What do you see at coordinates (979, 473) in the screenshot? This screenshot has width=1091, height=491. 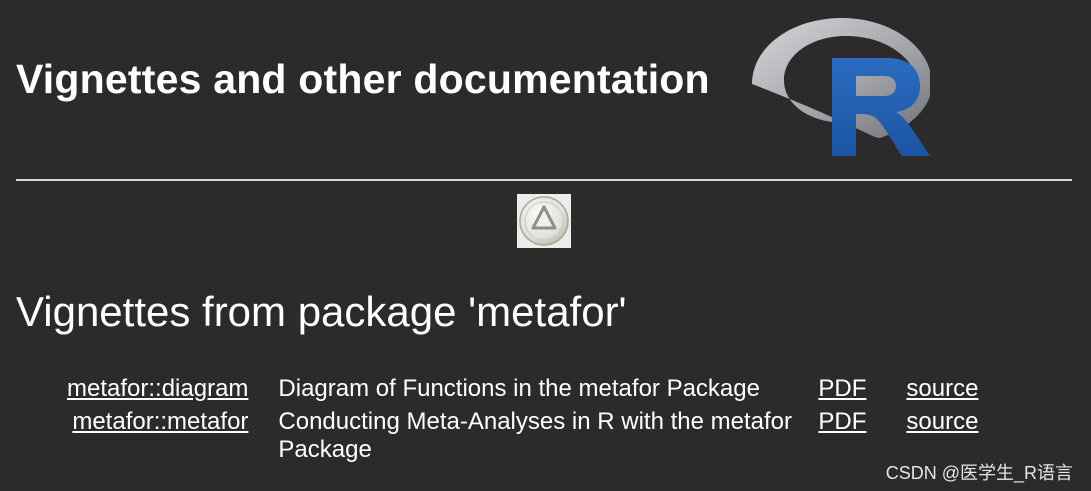 I see `watermark-text: CSDN @医学生_R语言` at bounding box center [979, 473].